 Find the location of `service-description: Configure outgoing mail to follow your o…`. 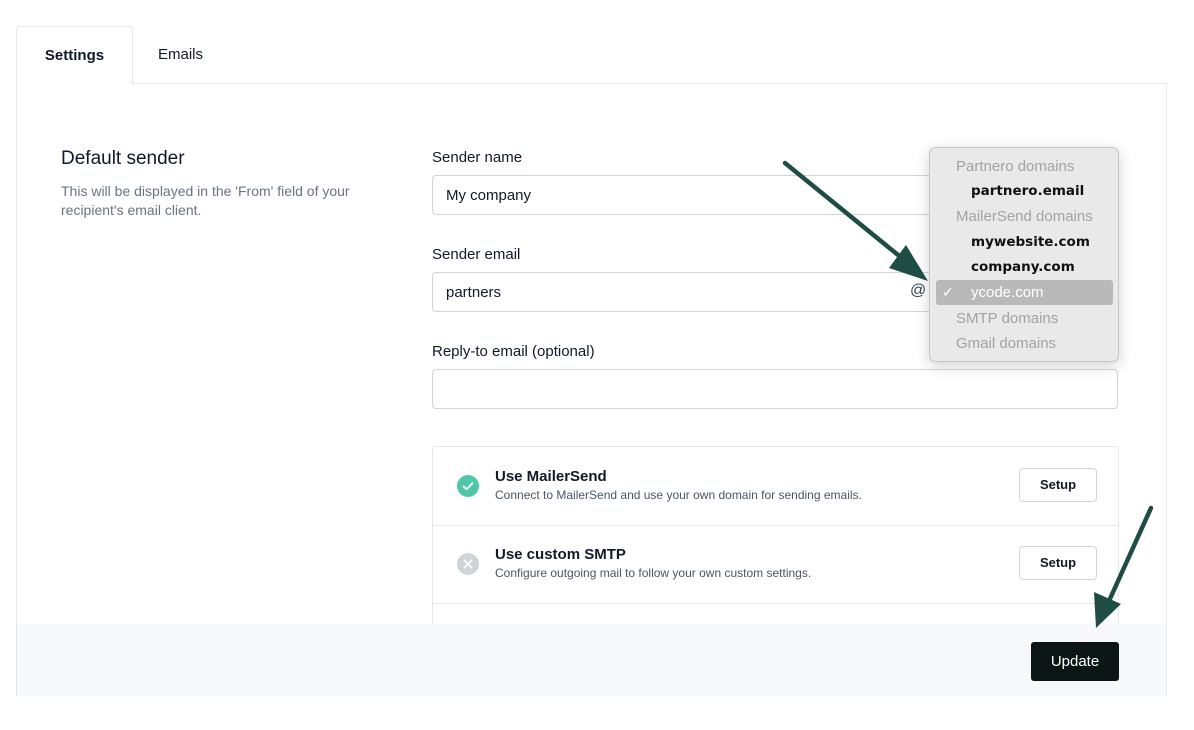

service-description: Configure outgoing mail to follow your o… is located at coordinates (653, 573).